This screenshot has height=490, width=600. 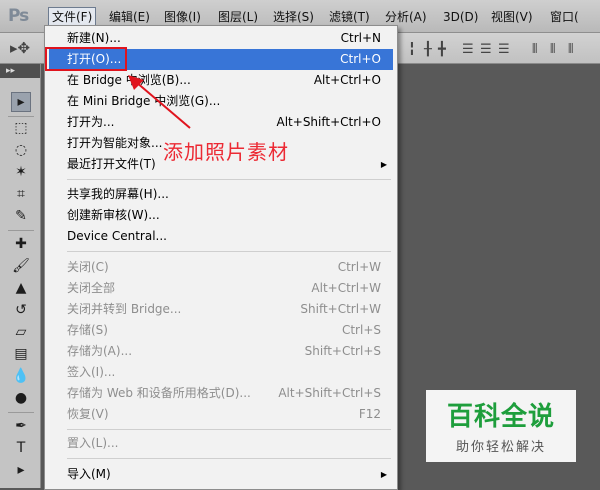 What do you see at coordinates (221, 122) in the screenshot?
I see `menu-item-open-as: 打开为... Alt+Shift+Ctrl+O` at bounding box center [221, 122].